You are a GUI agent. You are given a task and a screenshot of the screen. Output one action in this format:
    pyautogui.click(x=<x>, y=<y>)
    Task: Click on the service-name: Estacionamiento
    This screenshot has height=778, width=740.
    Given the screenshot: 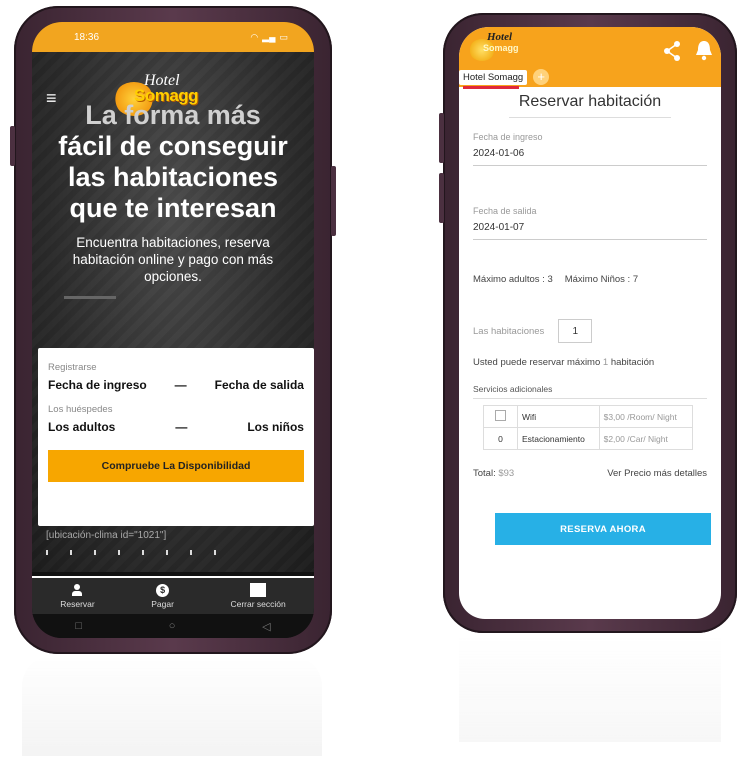 What is the action you would take?
    pyautogui.click(x=558, y=438)
    